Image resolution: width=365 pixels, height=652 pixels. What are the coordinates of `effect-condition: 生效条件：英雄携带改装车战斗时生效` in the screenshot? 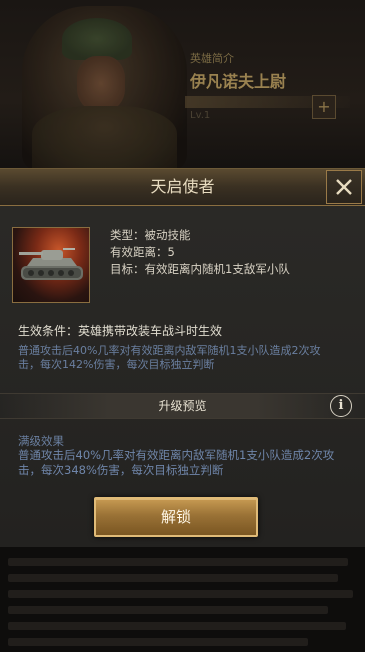 It's located at (120, 331).